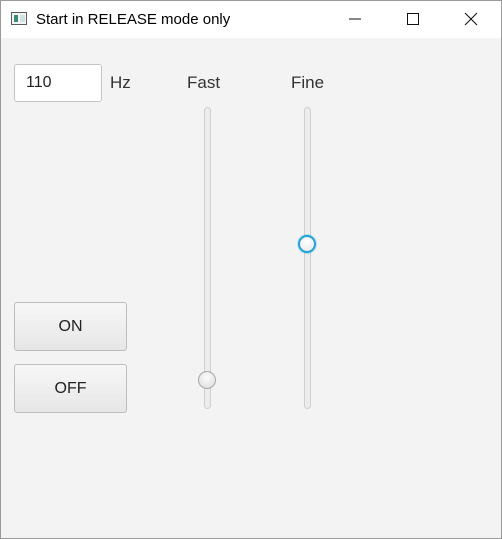  I want to click on on-button: ON, so click(70, 326).